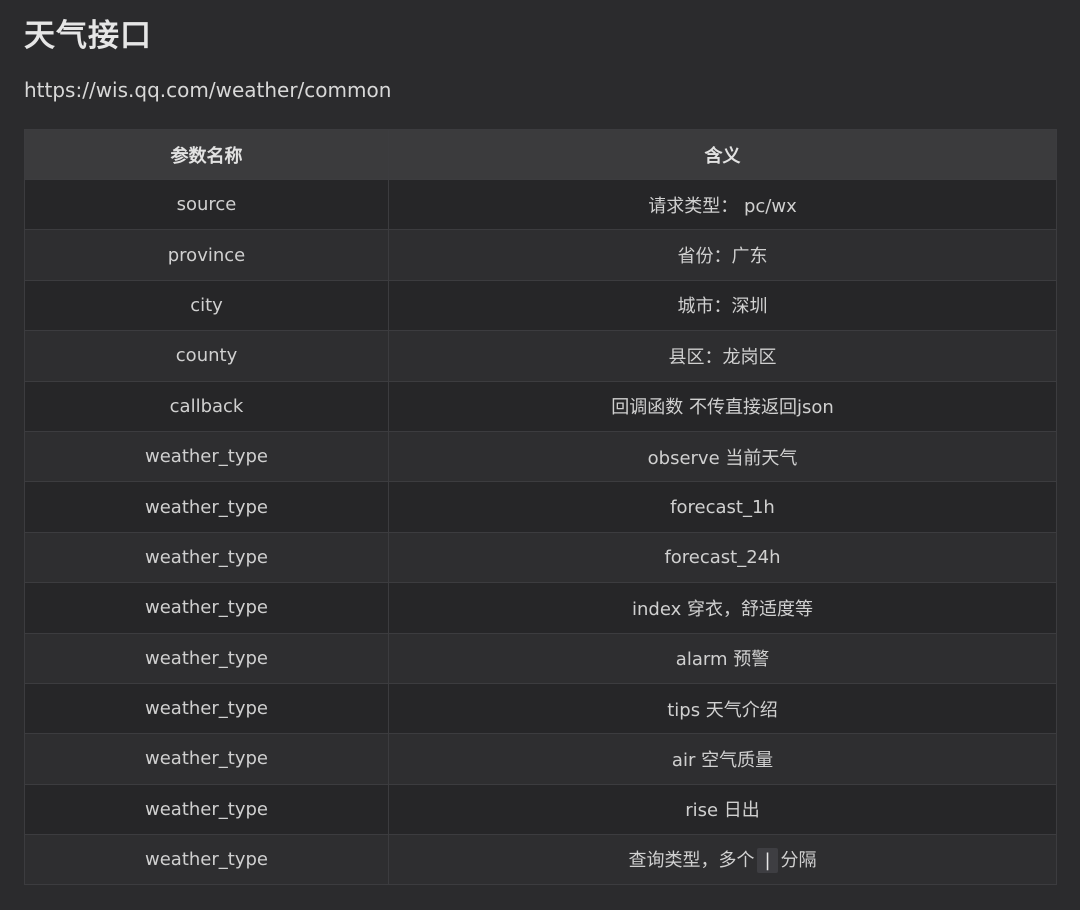 The height and width of the screenshot is (910, 1080). Describe the element at coordinates (691, 861) in the screenshot. I see `desc-text-before: 查询类型，多个` at that location.